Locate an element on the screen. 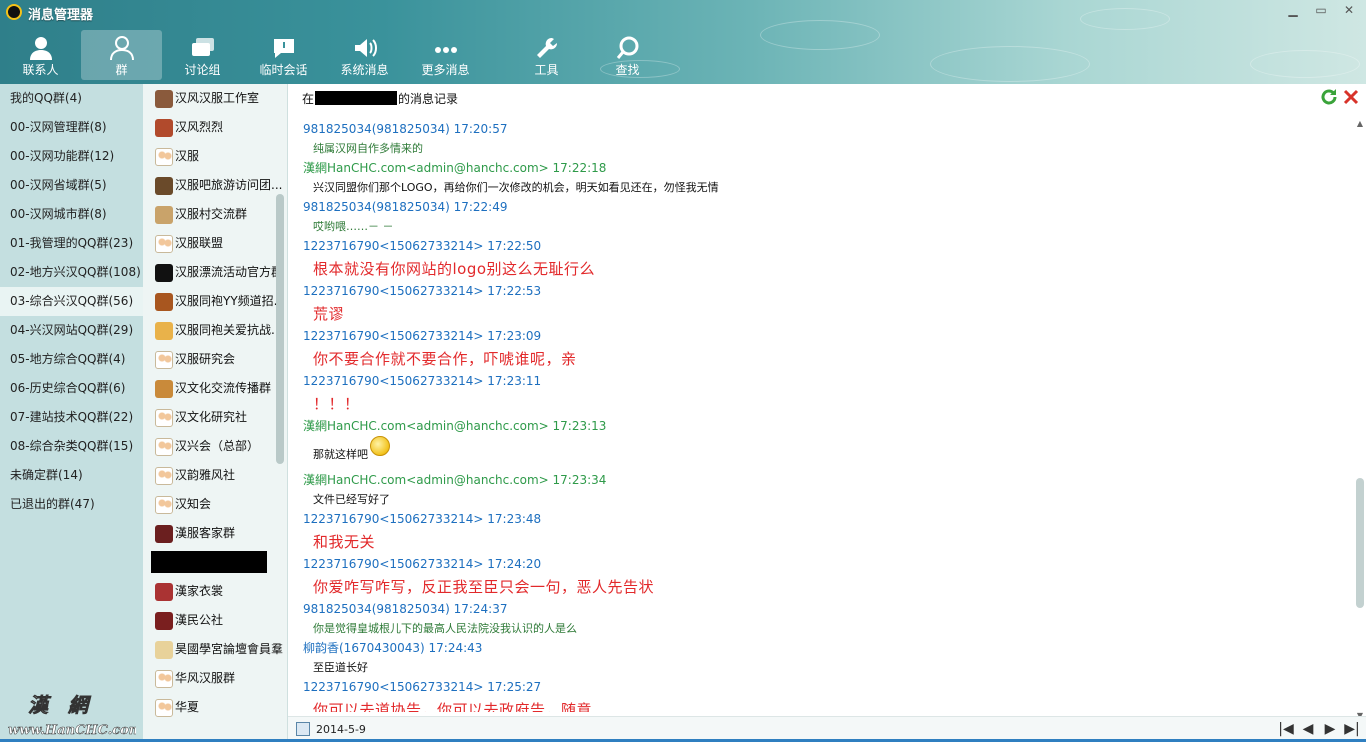 This screenshot has width=1366, height=742. message-text: 根本就没有你网站的logo别这么无耻行么 is located at coordinates (454, 269).